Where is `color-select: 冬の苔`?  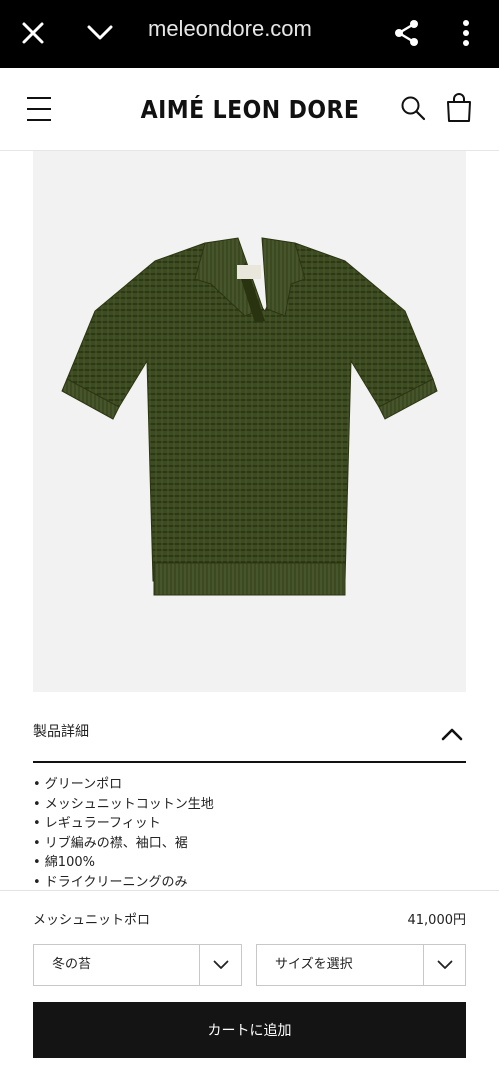
color-select: 冬の苔 is located at coordinates (137, 965).